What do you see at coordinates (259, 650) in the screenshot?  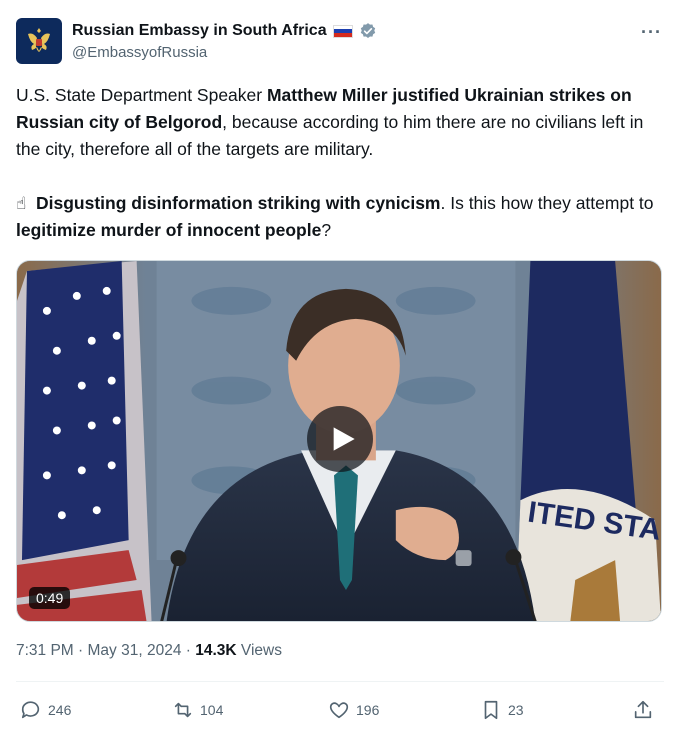 I see `views-label: Views` at bounding box center [259, 650].